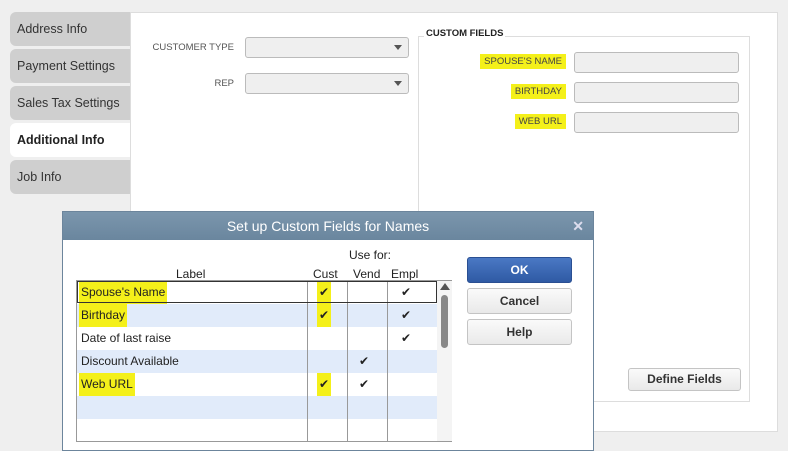  I want to click on custom-field-label: WEB URL, so click(540, 121).